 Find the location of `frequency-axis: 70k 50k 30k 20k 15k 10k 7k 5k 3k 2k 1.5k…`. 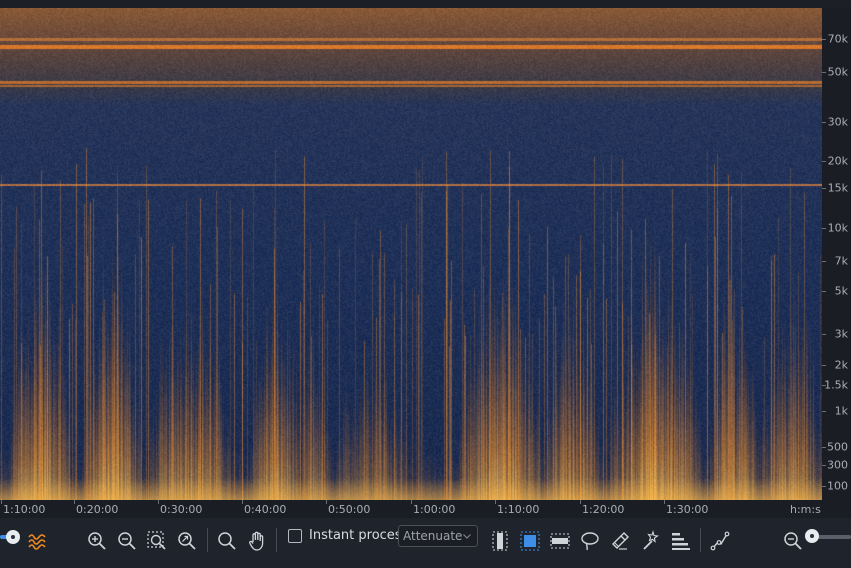

frequency-axis: 70k 50k 30k 20k 15k 10k 7k 5k 3k 2k 1.5k… is located at coordinates (836, 254).